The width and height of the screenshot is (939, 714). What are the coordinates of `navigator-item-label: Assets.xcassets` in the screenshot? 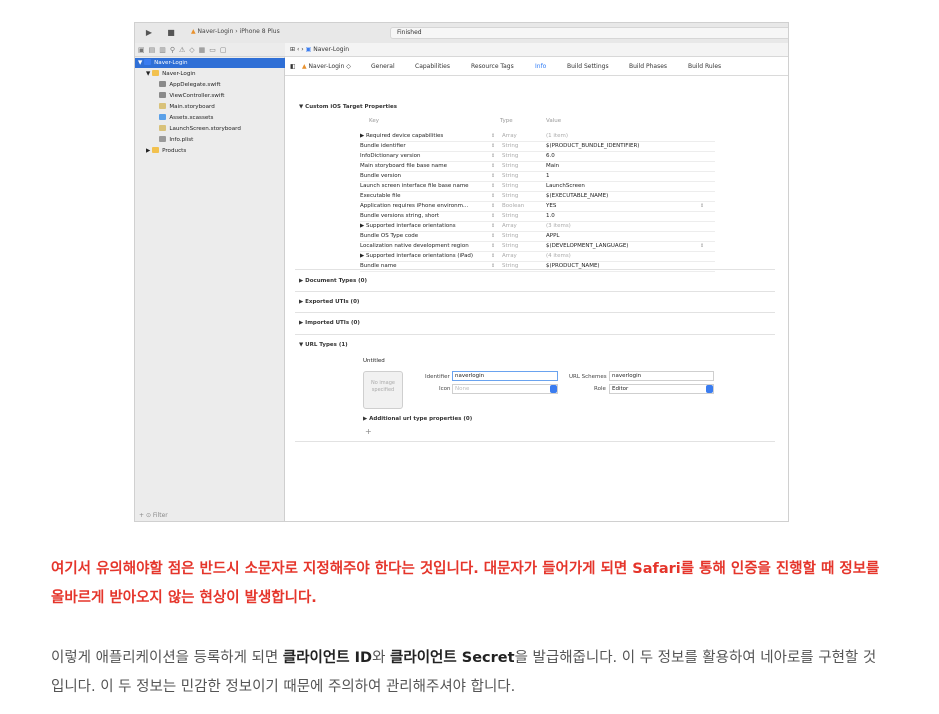 It's located at (191, 118).